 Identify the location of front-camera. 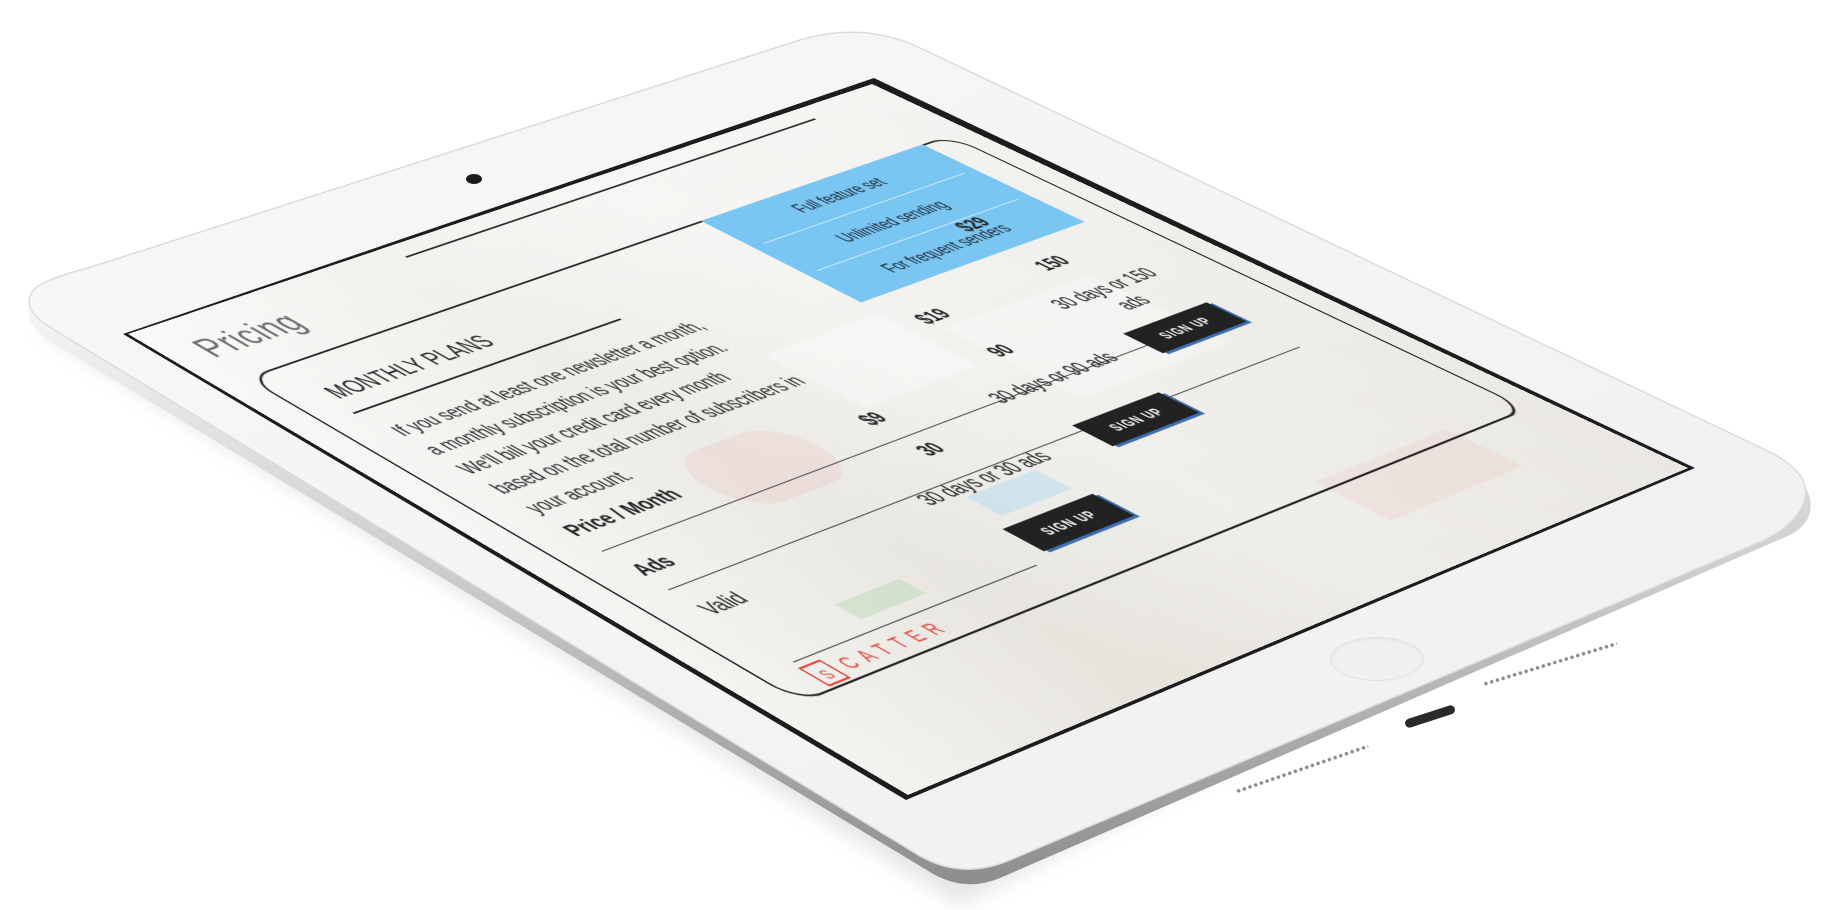
(474, 179).